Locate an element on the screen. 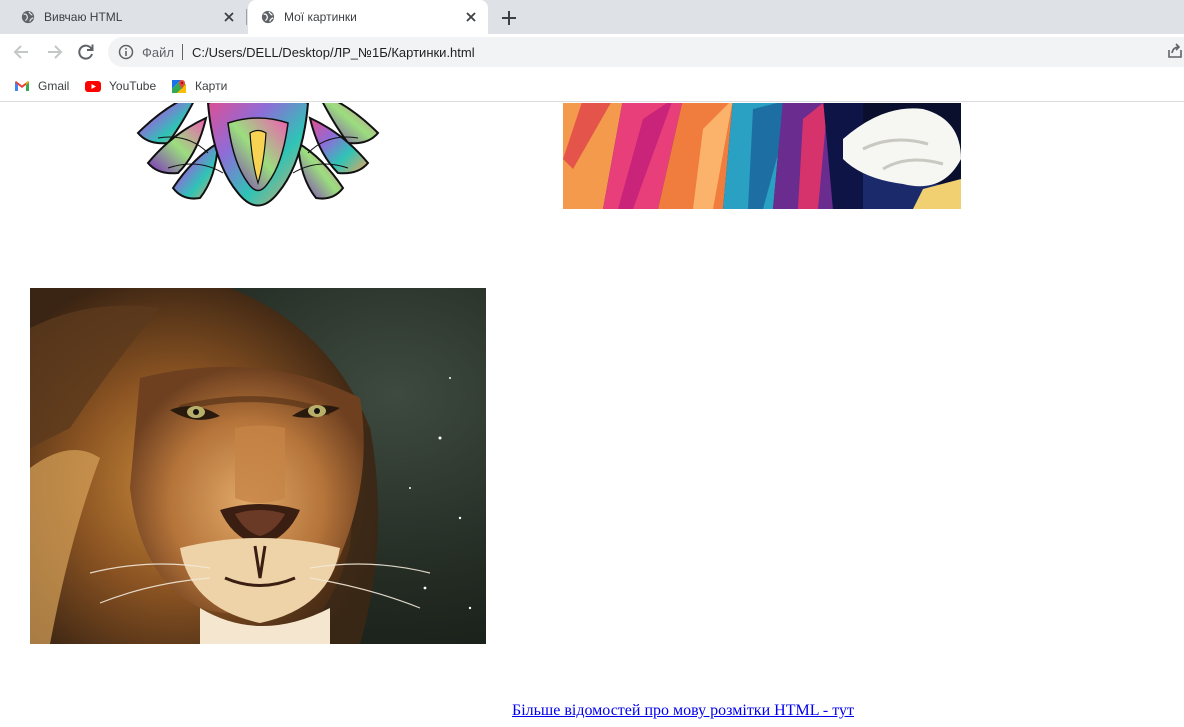 The image size is (1184, 727). tab-divider is located at coordinates (246, 17).